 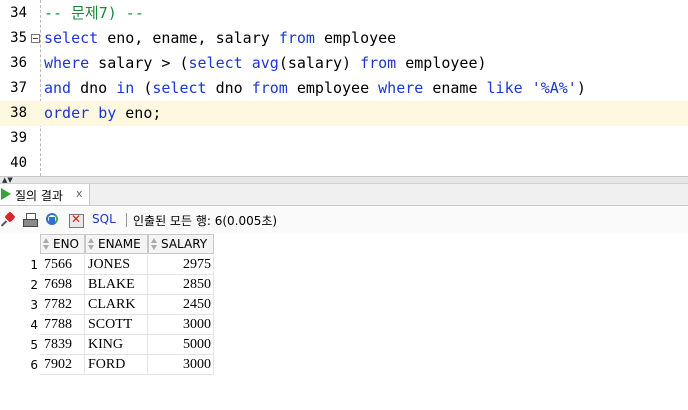 What do you see at coordinates (344, 138) in the screenshot?
I see `editor-line: 39` at bounding box center [344, 138].